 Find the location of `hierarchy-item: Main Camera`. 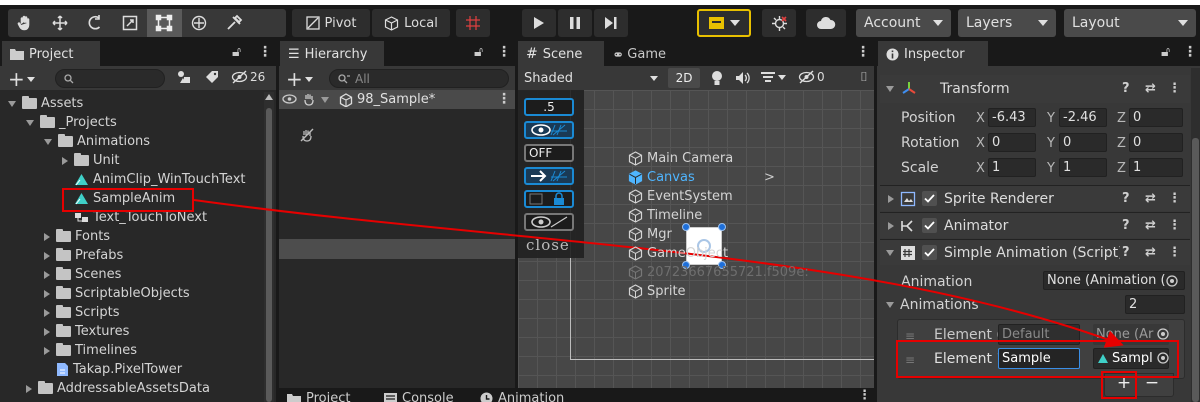

hierarchy-item: Main Camera is located at coordinates (680, 158).